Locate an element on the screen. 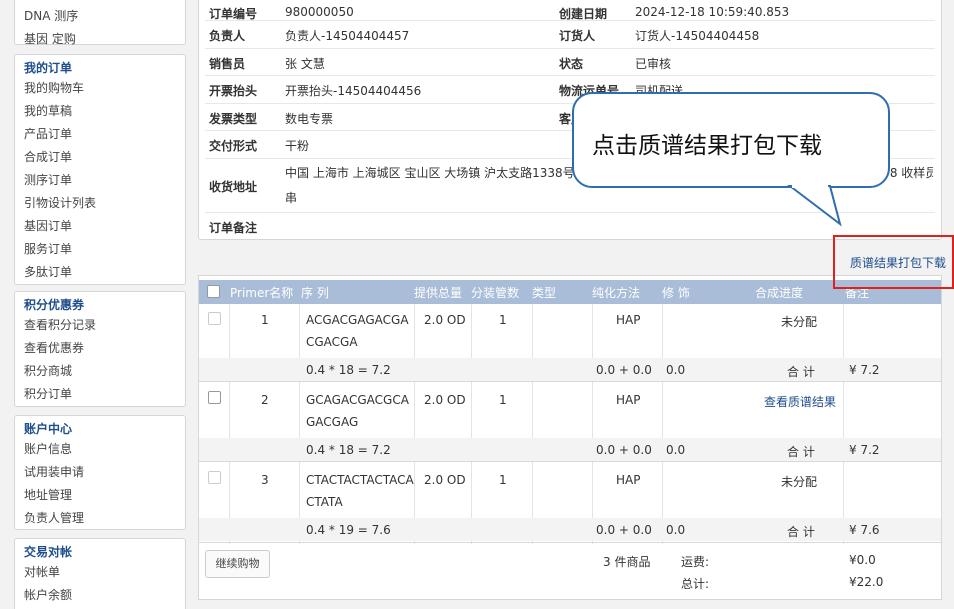 The image size is (954, 609). primer-name: 2 is located at coordinates (265, 400).